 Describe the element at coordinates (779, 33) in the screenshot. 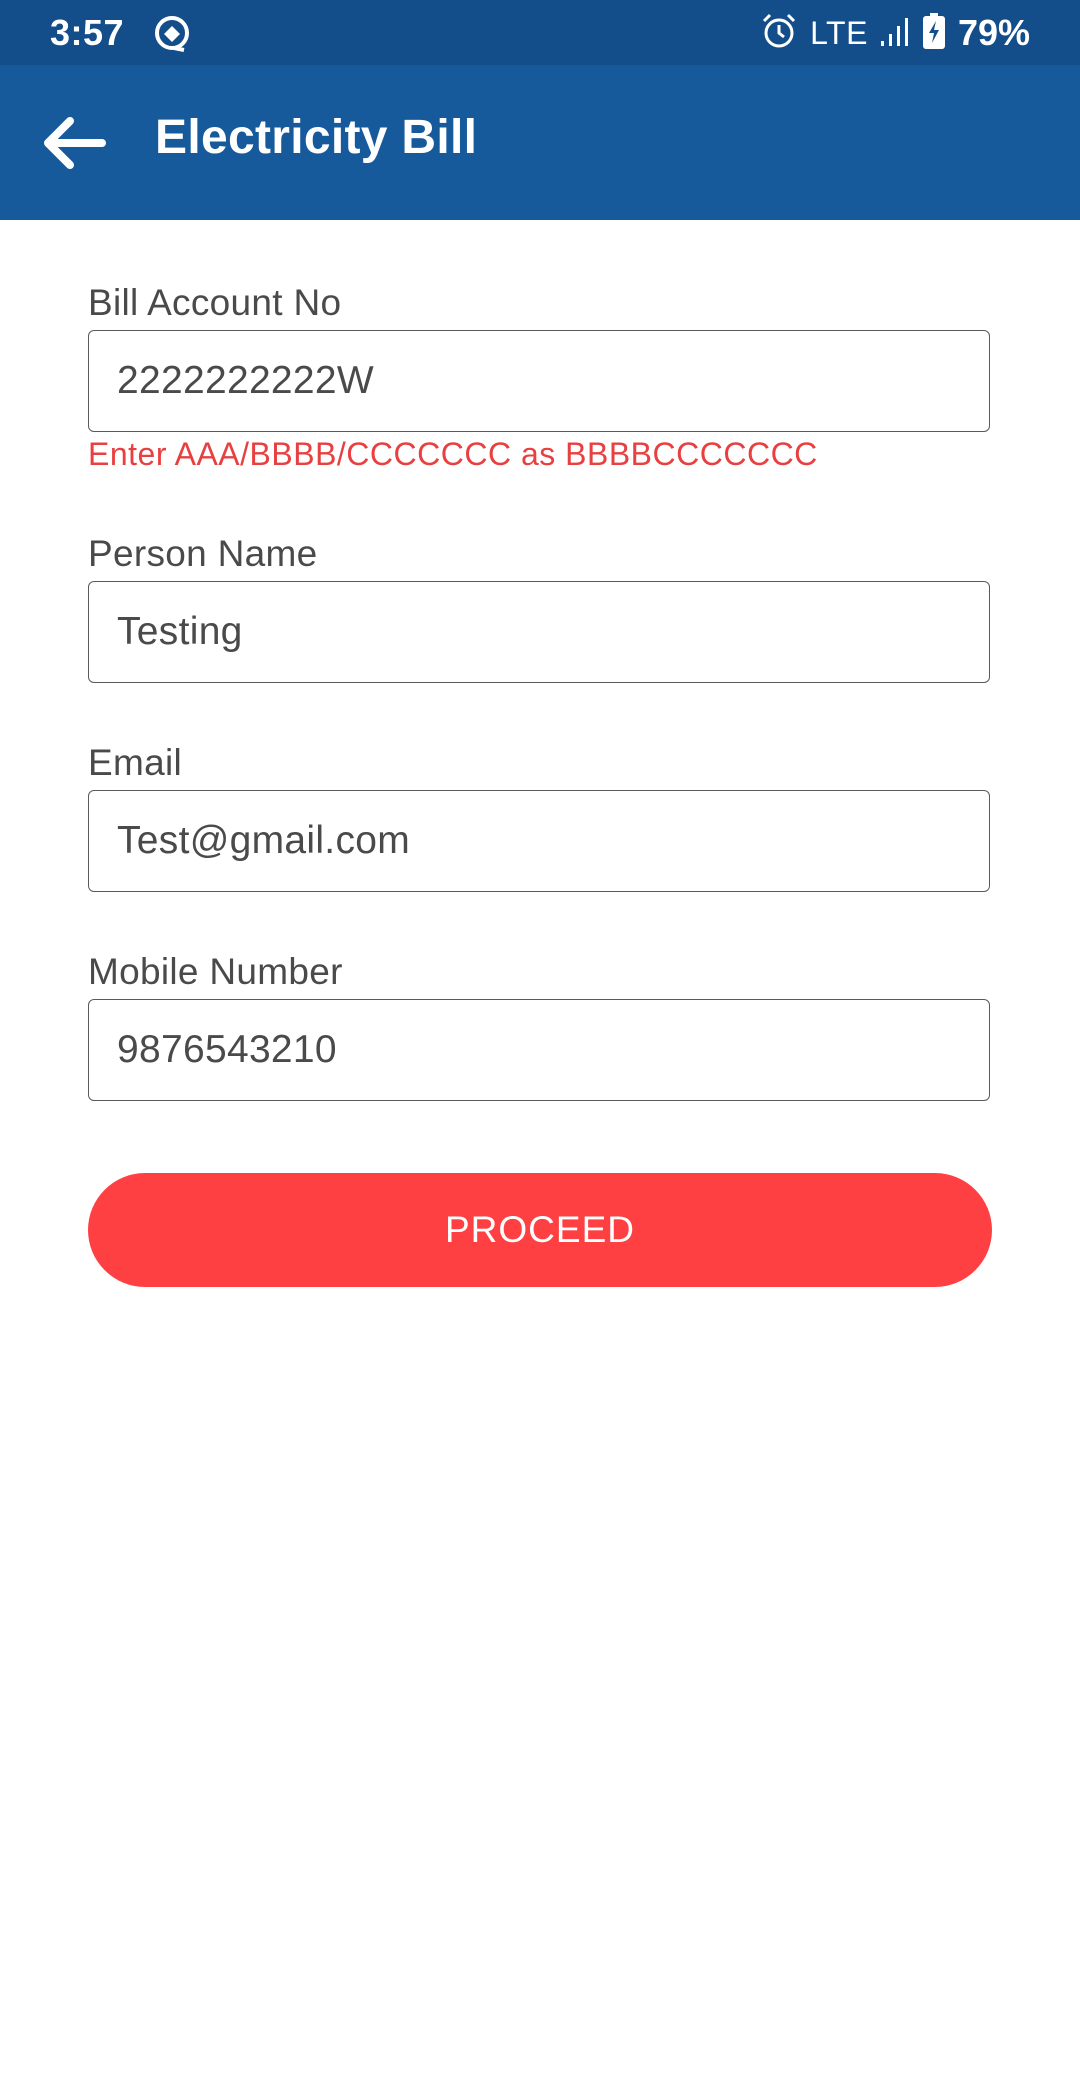

I see `alarm-clock-icon` at that location.